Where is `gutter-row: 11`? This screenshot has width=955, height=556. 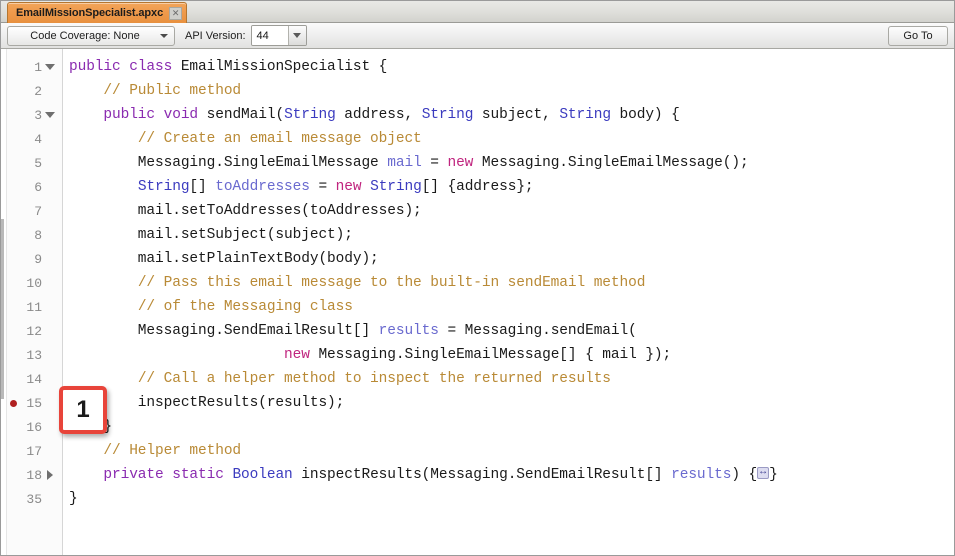 gutter-row: 11 is located at coordinates (31, 307).